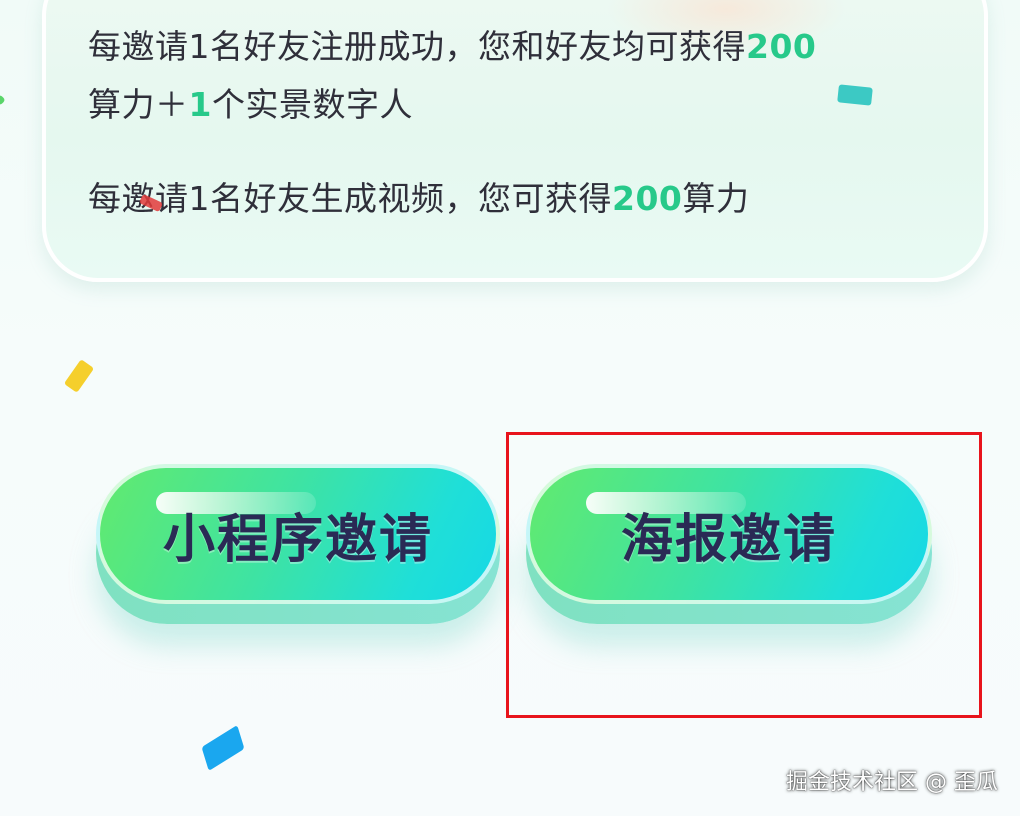 The height and width of the screenshot is (816, 1020). Describe the element at coordinates (417, 46) in the screenshot. I see `rule-text: 每邀请1名好友注册成功，您和好友均可获得` at that location.